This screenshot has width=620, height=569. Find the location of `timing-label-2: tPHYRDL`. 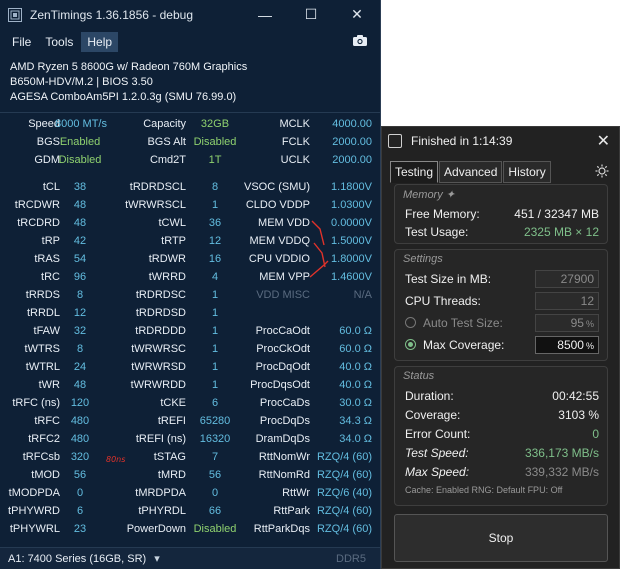

timing-label-2: tPHYRDL is located at coordinates (162, 511).